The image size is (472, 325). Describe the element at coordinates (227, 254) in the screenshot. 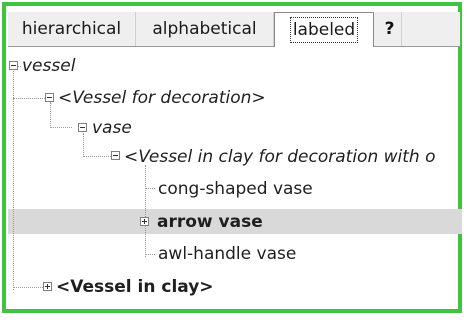

I see `tree-node-awl-handle-vase: awl-handle vase` at that location.